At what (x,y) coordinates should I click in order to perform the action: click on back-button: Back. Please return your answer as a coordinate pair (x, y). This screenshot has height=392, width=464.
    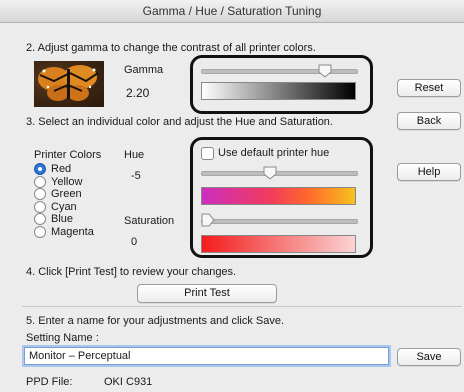
    Looking at the image, I should click on (429, 121).